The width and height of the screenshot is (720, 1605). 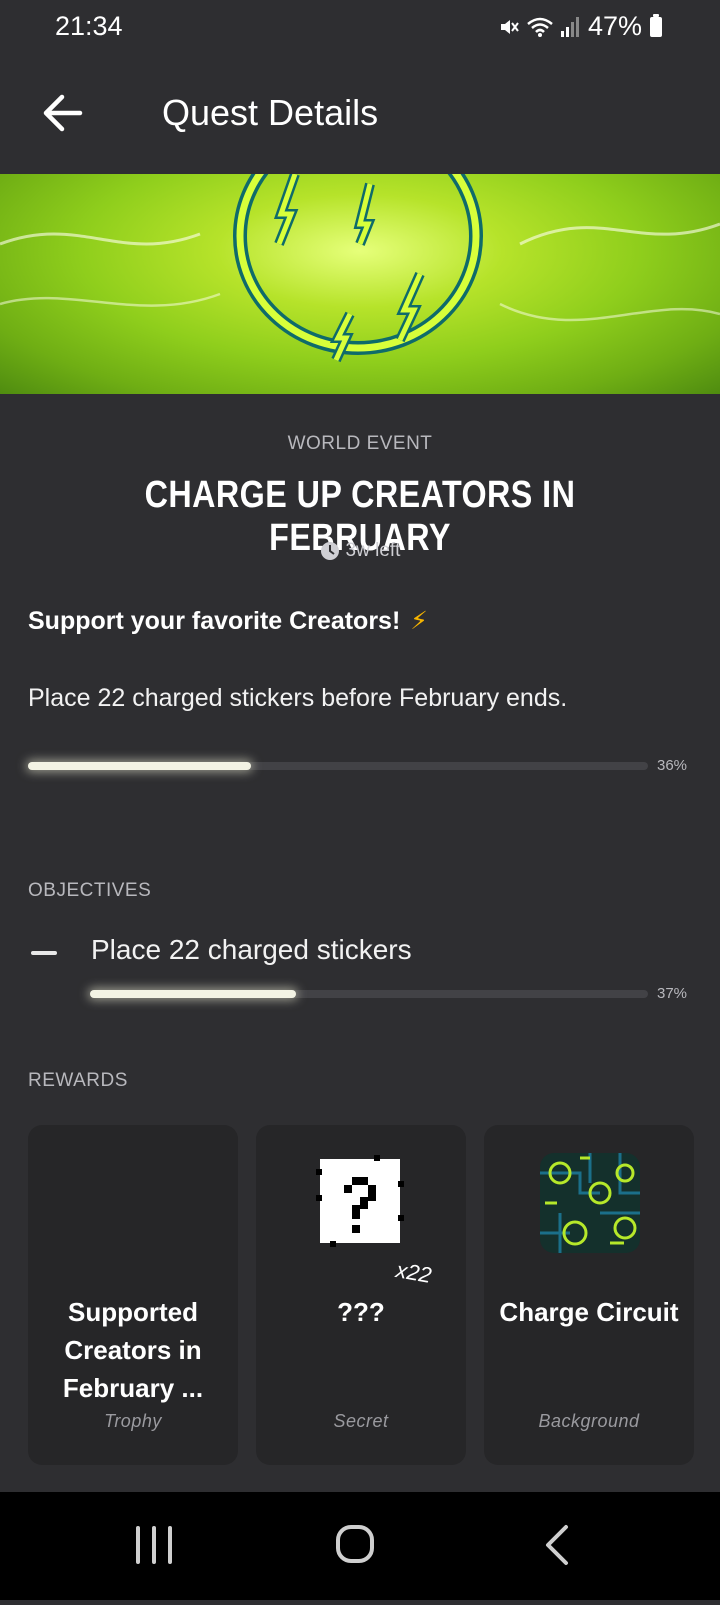 I want to click on recent-apps-button, so click(x=154, y=1546).